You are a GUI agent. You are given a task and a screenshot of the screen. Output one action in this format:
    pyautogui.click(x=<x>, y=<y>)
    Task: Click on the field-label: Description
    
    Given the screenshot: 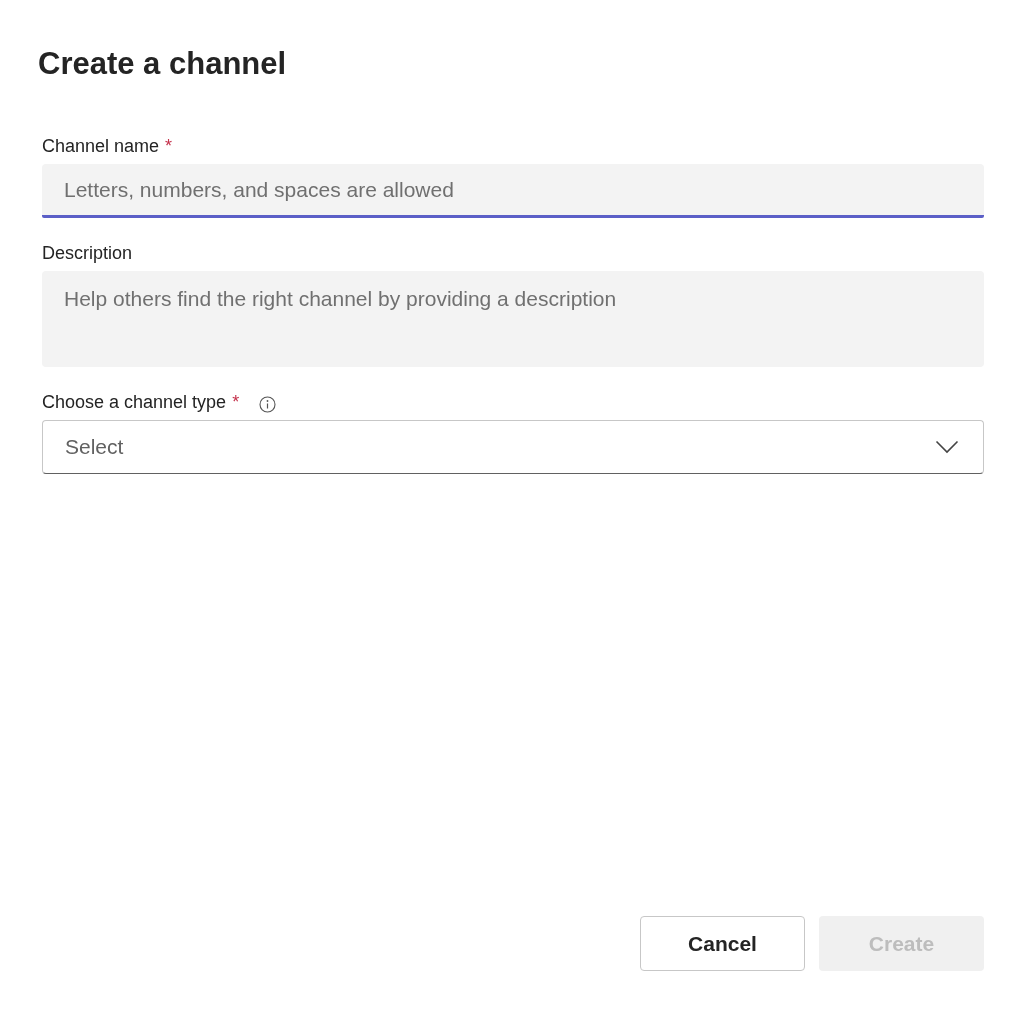 What is the action you would take?
    pyautogui.click(x=87, y=253)
    